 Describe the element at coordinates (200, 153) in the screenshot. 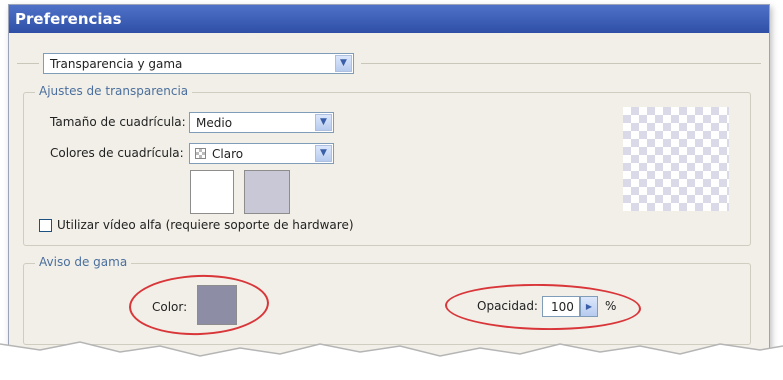

I see `checker-icon` at that location.